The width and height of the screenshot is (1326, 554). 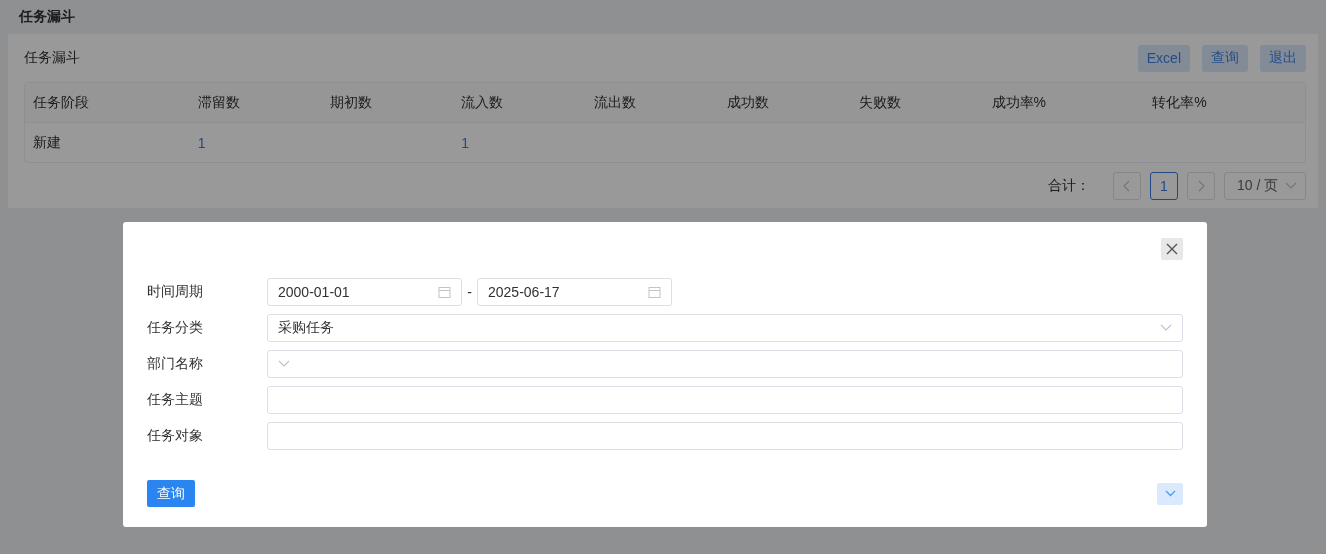 What do you see at coordinates (1179, 101) in the screenshot?
I see `column-header: 转化率%` at bounding box center [1179, 101].